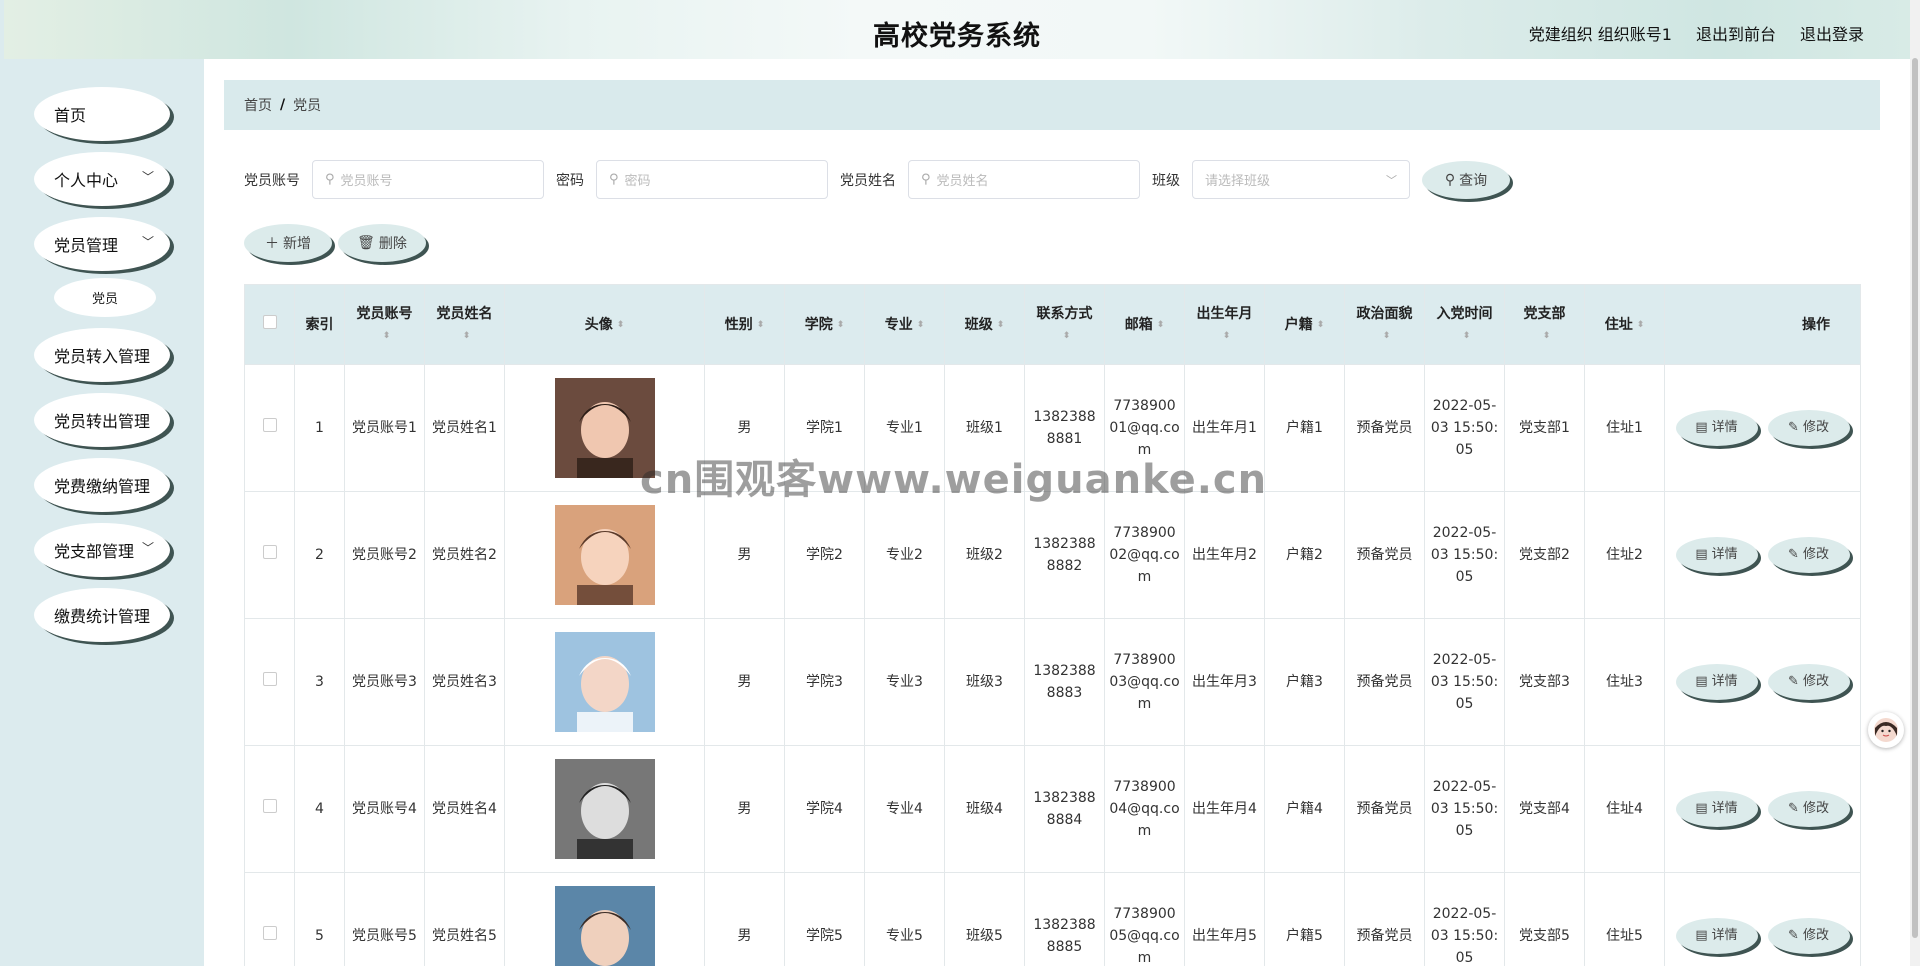 This screenshot has width=1920, height=966. Describe the element at coordinates (102, 550) in the screenshot. I see `sidebar-item-branch: 党支部管理 ﹀` at that location.